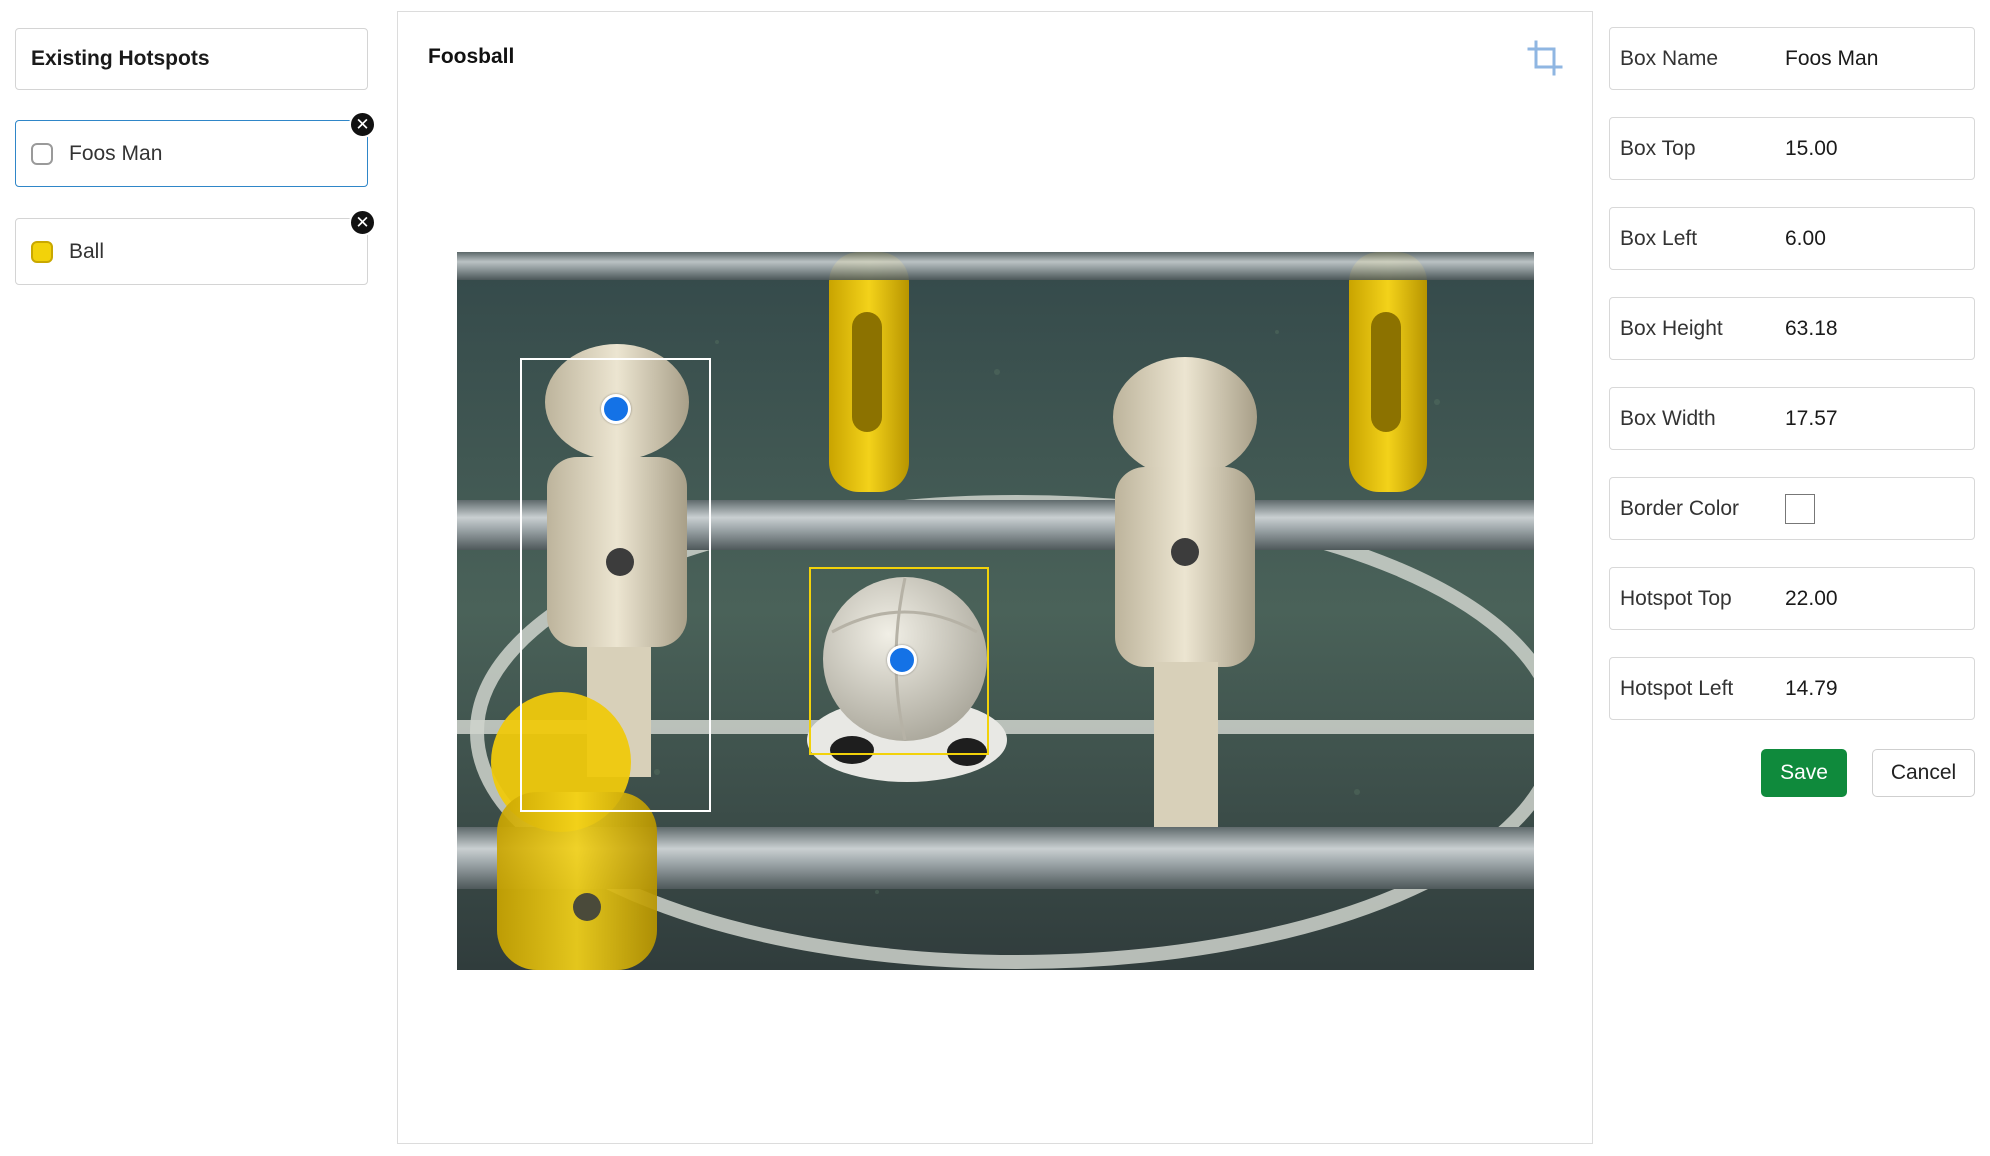 This screenshot has width=1990, height=1156. Describe the element at coordinates (1811, 689) in the screenshot. I see `hotspot-left-input: 14.79` at that location.